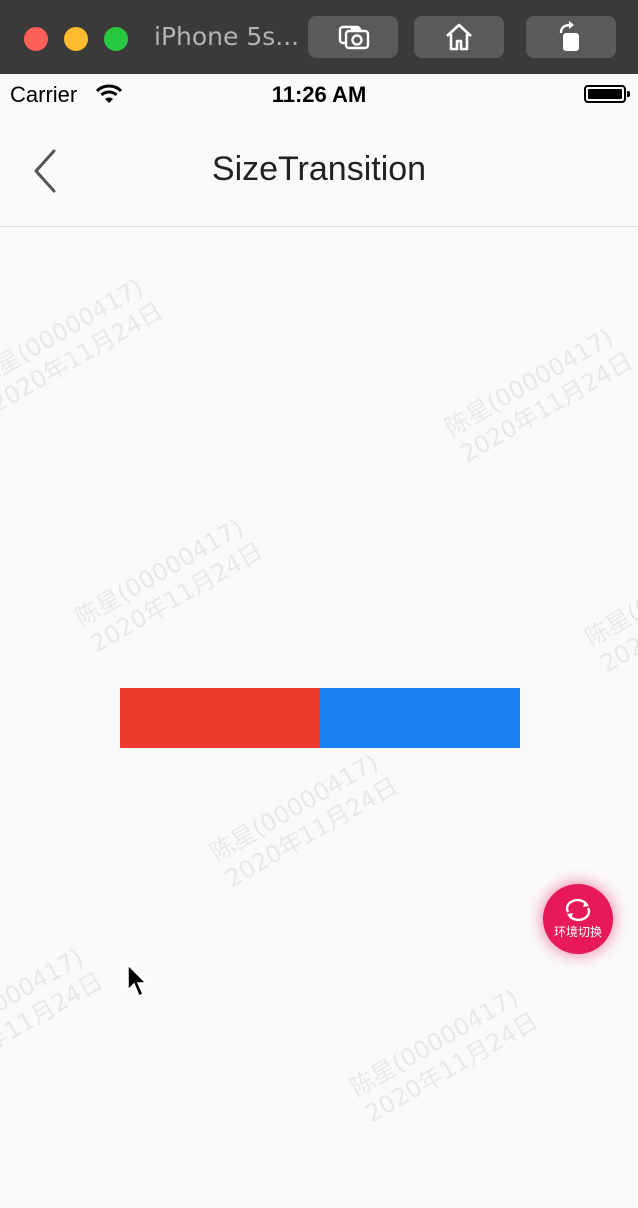 This screenshot has width=638, height=1208. I want to click on home-button, so click(459, 37).